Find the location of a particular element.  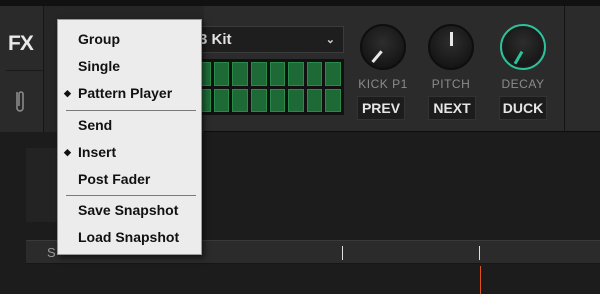

menu-item-send: Send is located at coordinates (129, 125).